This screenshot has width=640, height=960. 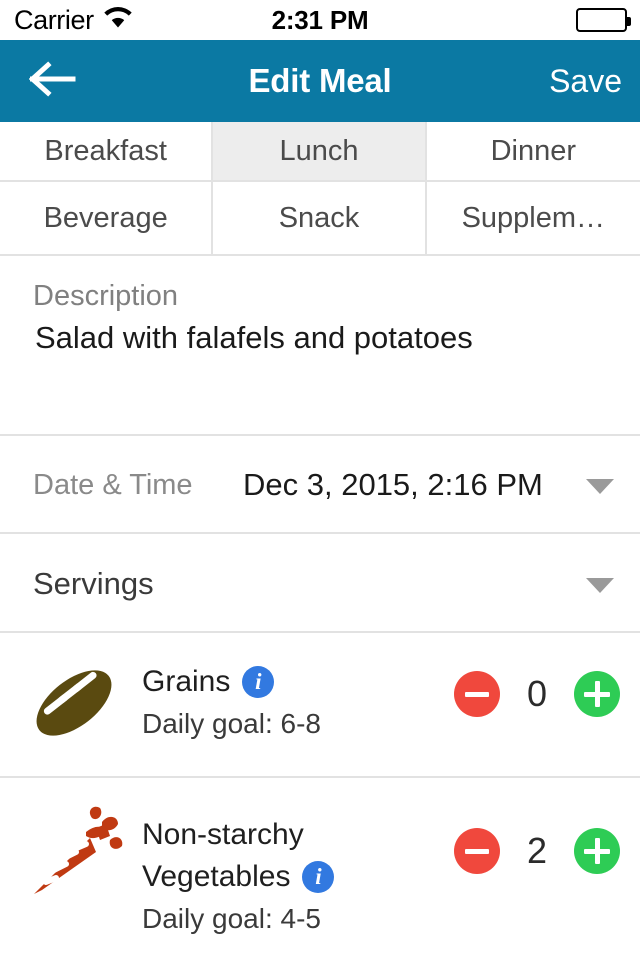 I want to click on save-button: Save, so click(x=585, y=81).